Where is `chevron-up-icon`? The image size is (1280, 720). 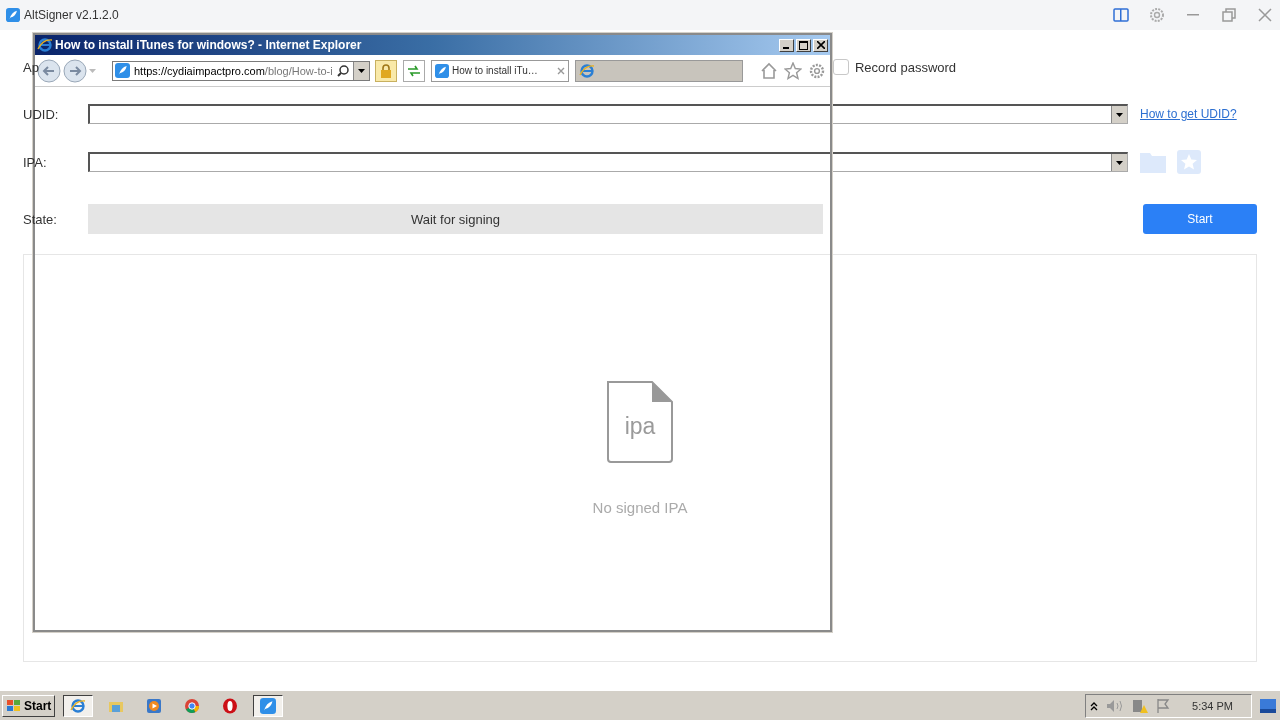 chevron-up-icon is located at coordinates (1094, 705).